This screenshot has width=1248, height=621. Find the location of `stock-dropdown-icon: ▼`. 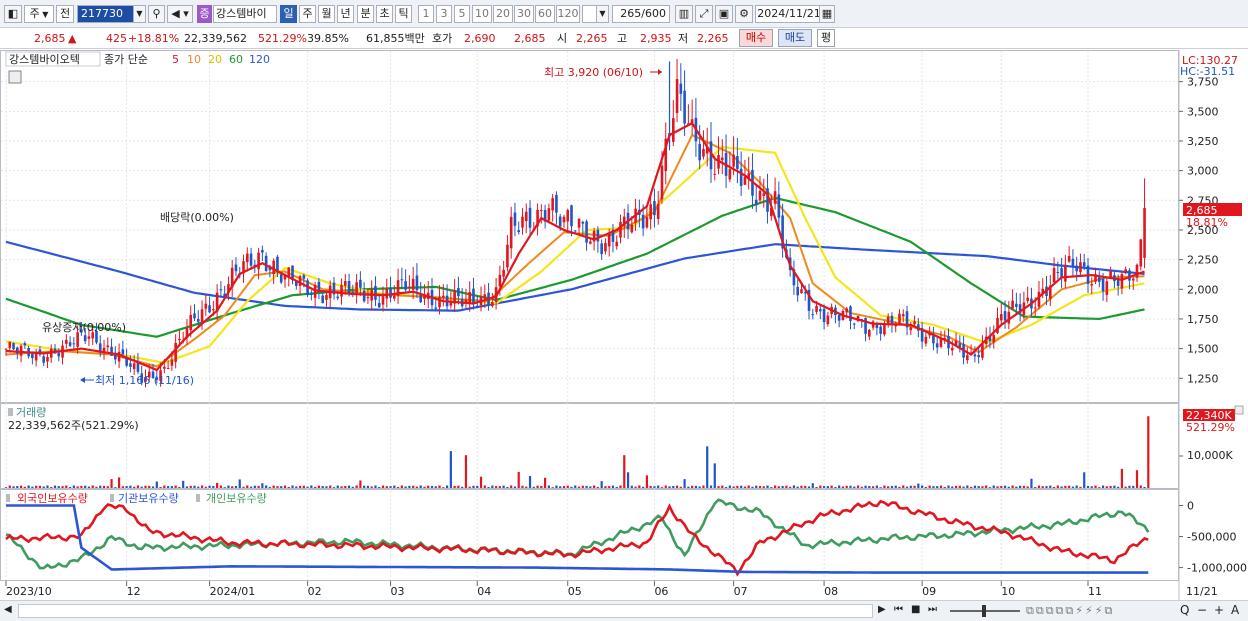

stock-dropdown-icon: ▼ is located at coordinates (139, 14).